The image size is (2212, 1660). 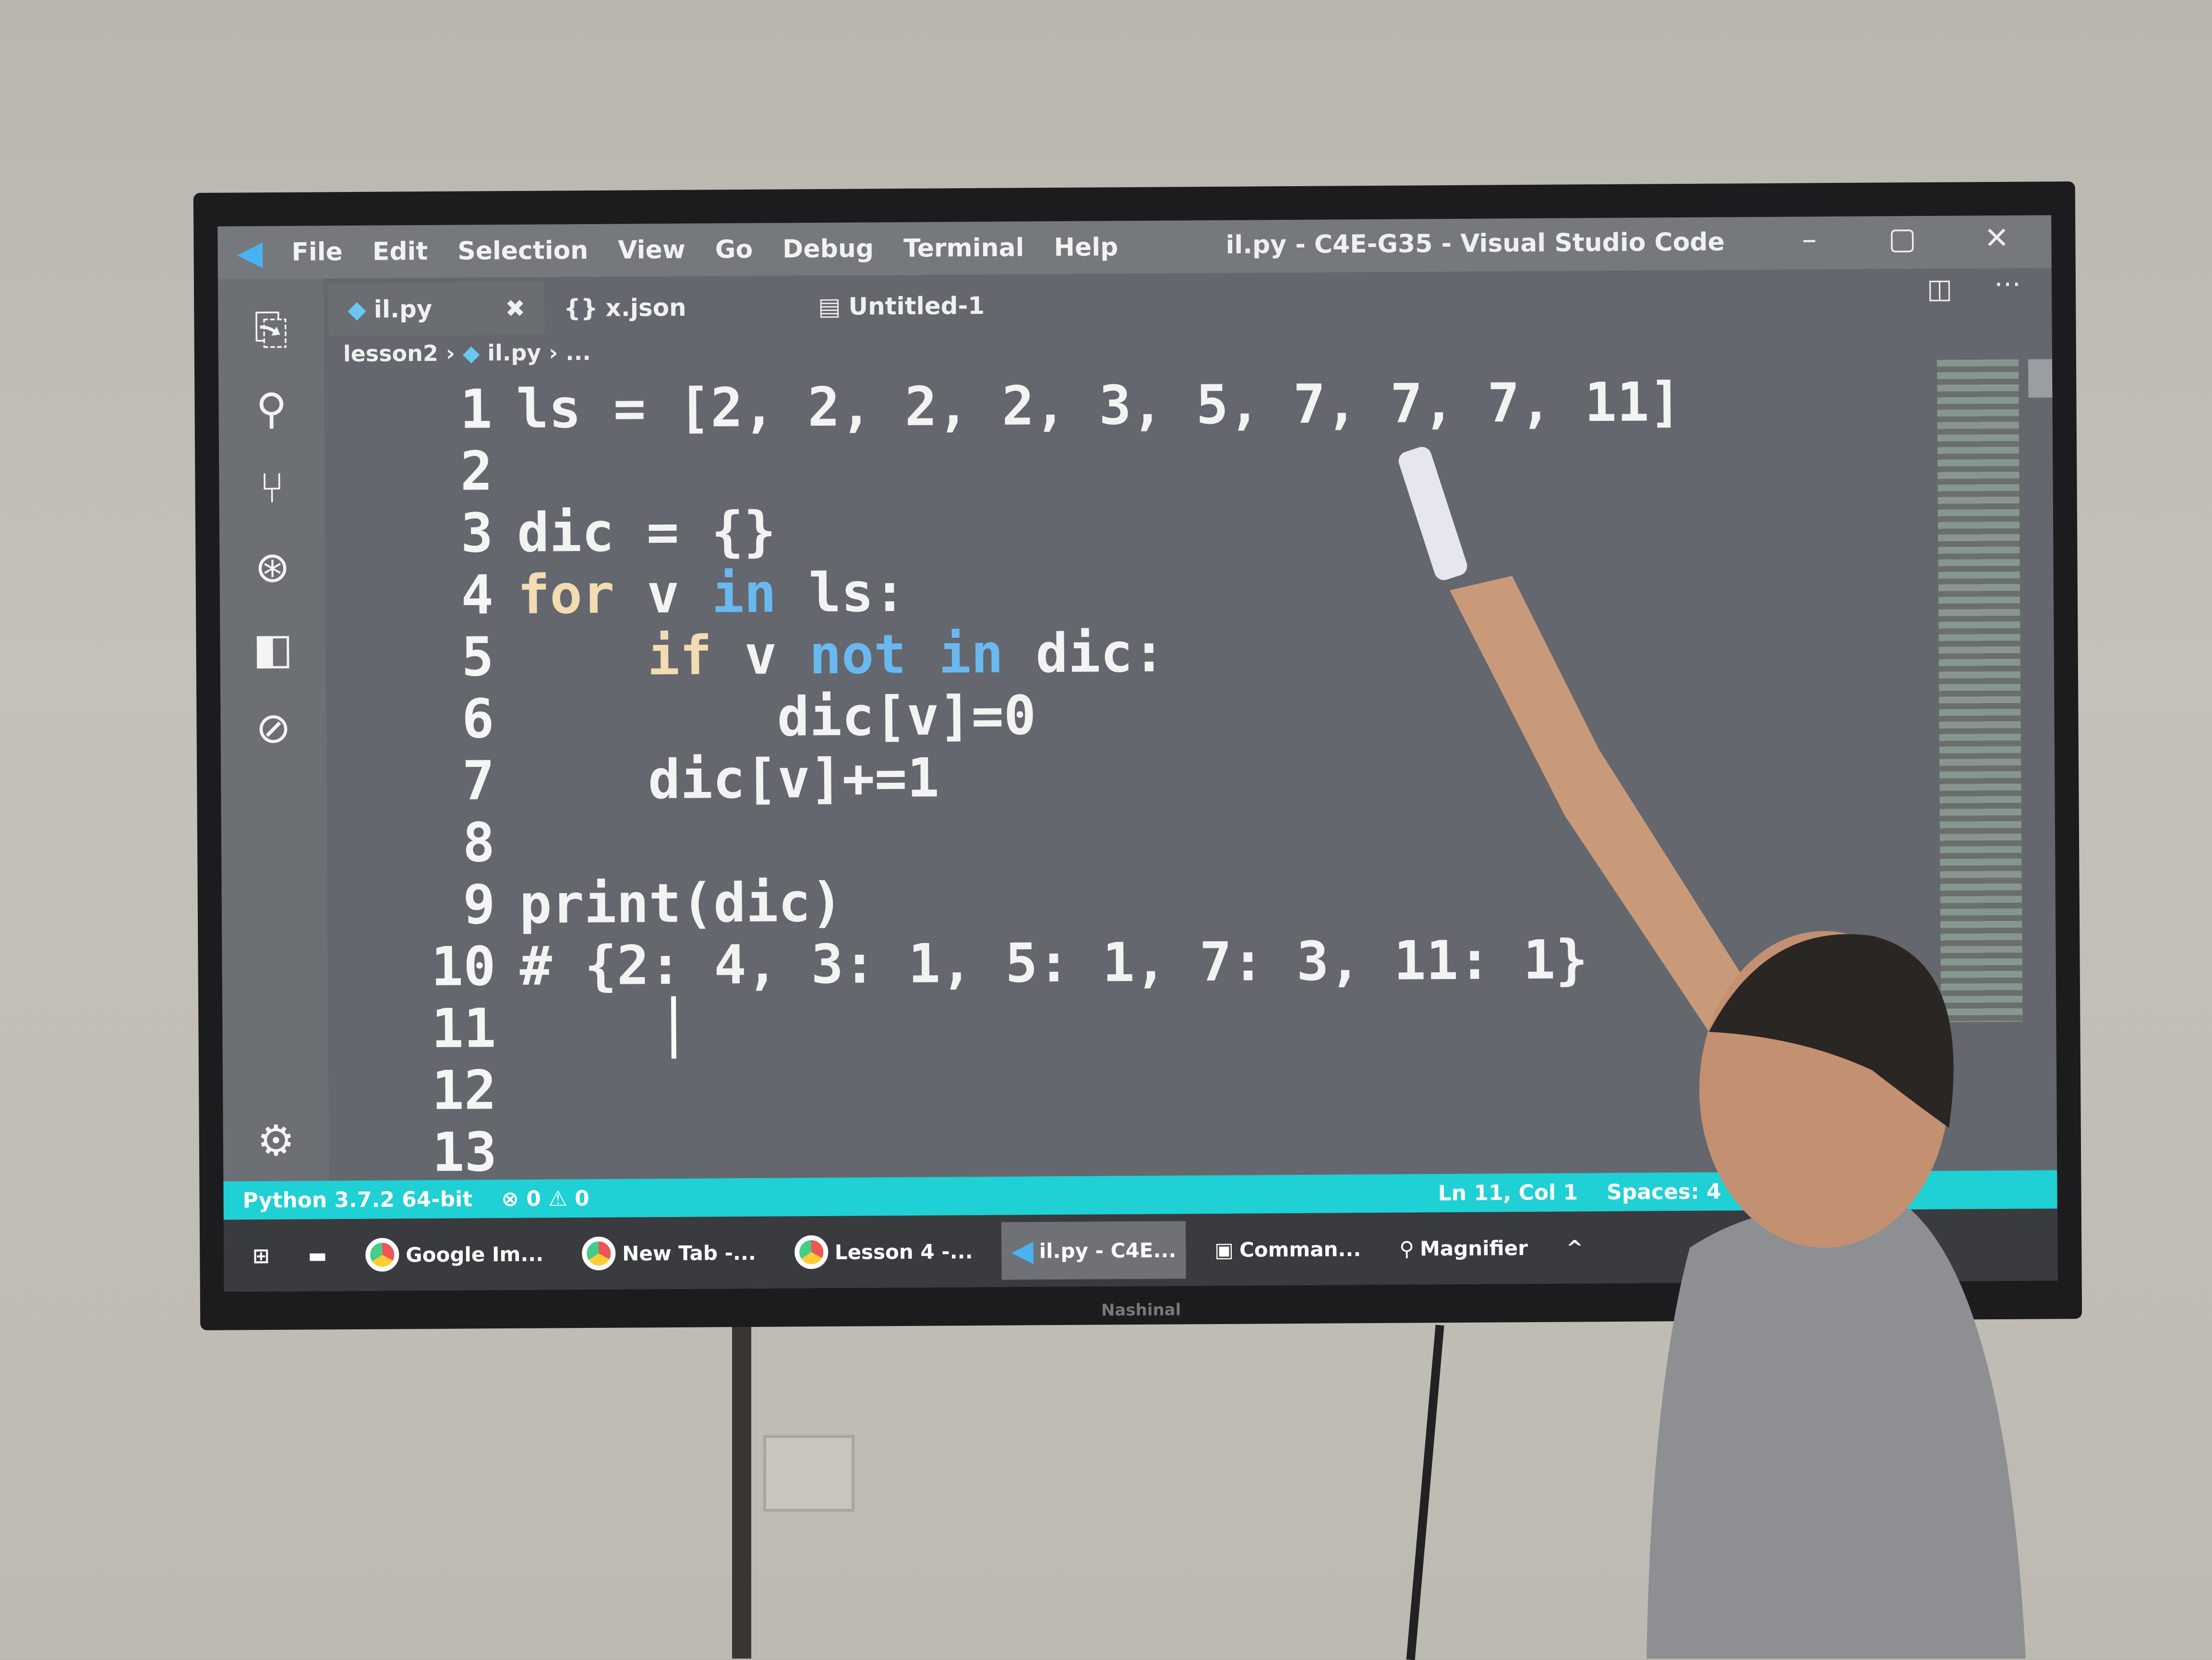 I want to click on presenter-arm, so click(x=1598, y=804).